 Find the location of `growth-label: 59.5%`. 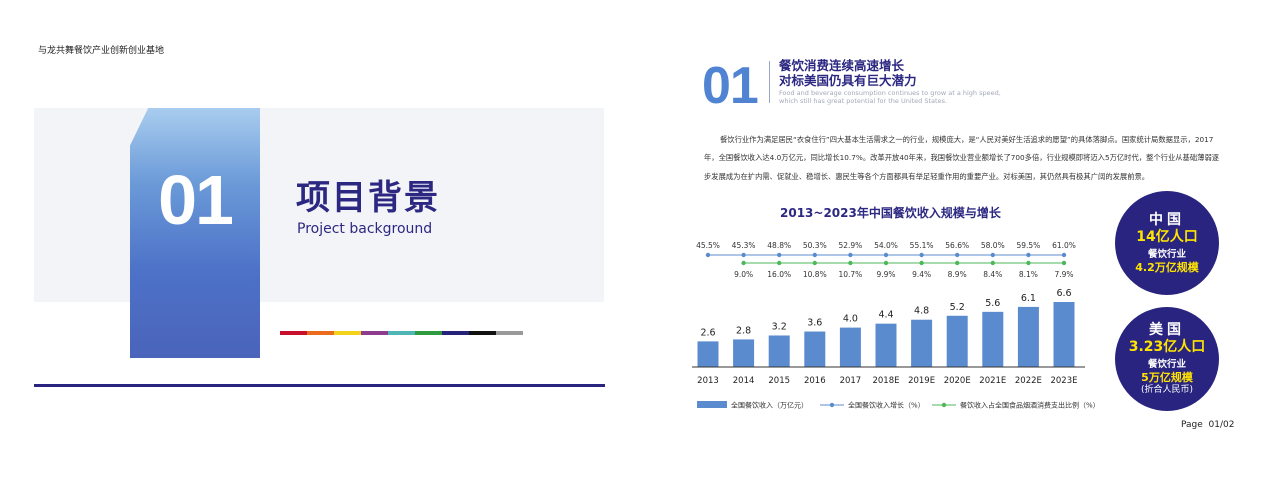

growth-label: 59.5% is located at coordinates (1028, 245).